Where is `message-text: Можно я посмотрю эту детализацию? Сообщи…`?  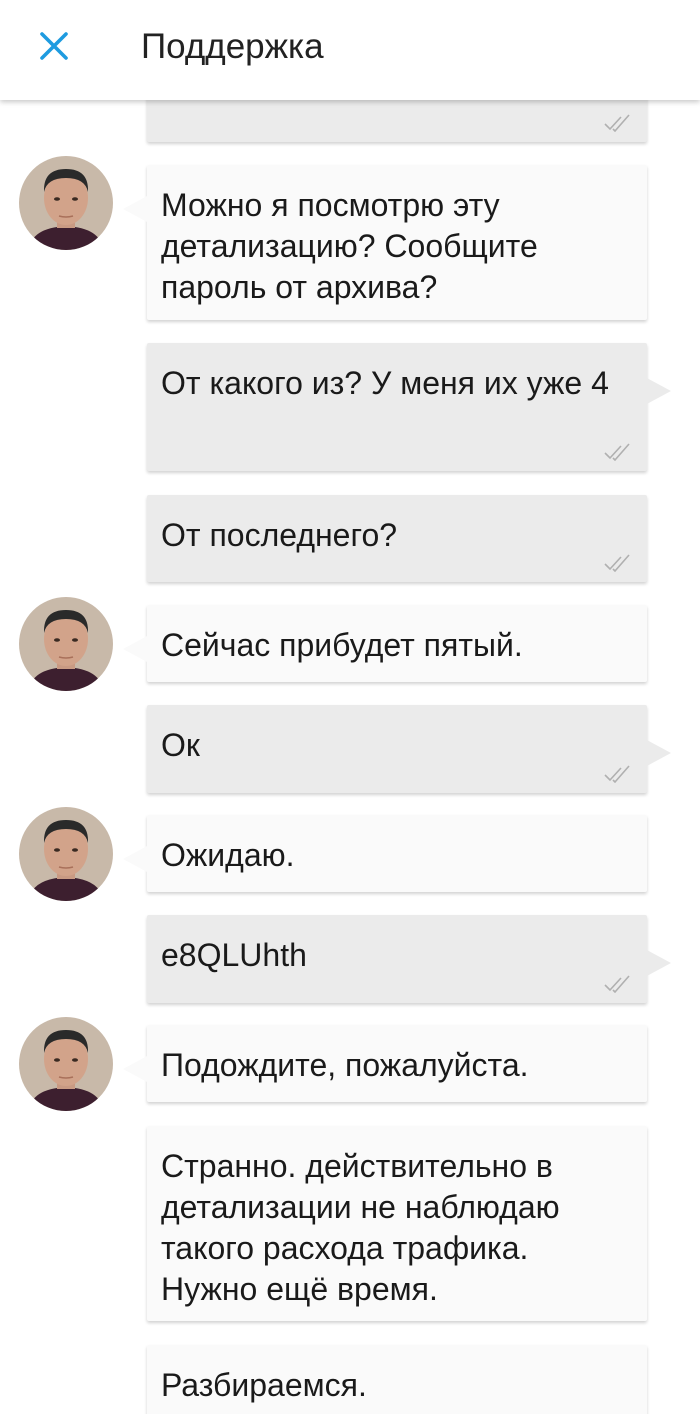 message-text: Можно я посмотрю эту детализацию? Сообщи… is located at coordinates (349, 246).